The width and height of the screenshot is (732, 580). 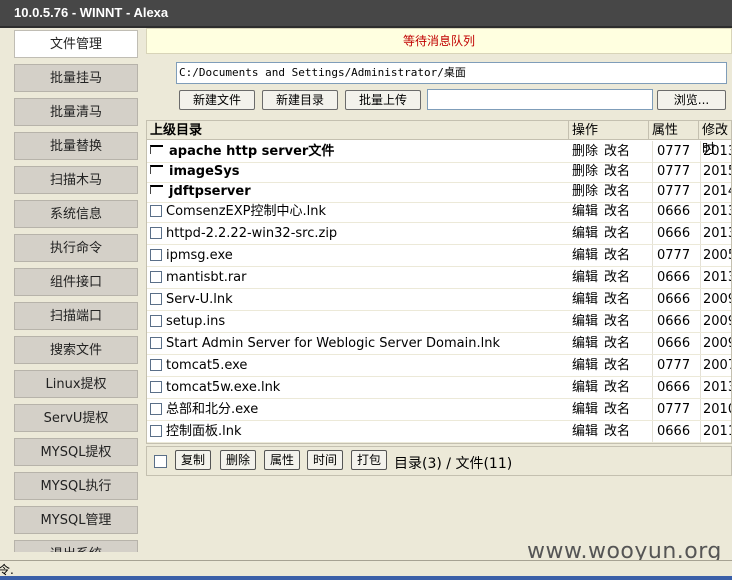 What do you see at coordinates (715, 409) in the screenshot?
I see `time-value: 2010` at bounding box center [715, 409].